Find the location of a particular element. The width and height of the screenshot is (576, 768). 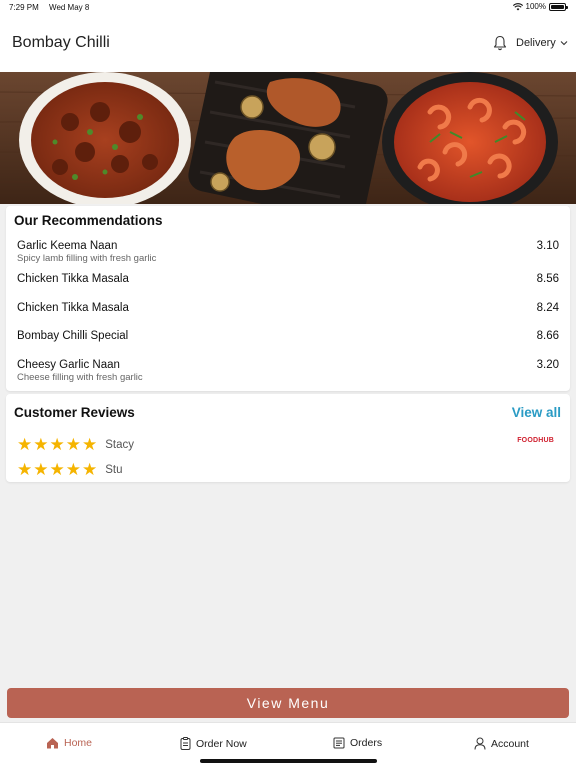

nav-account: Account is located at coordinates (501, 743).